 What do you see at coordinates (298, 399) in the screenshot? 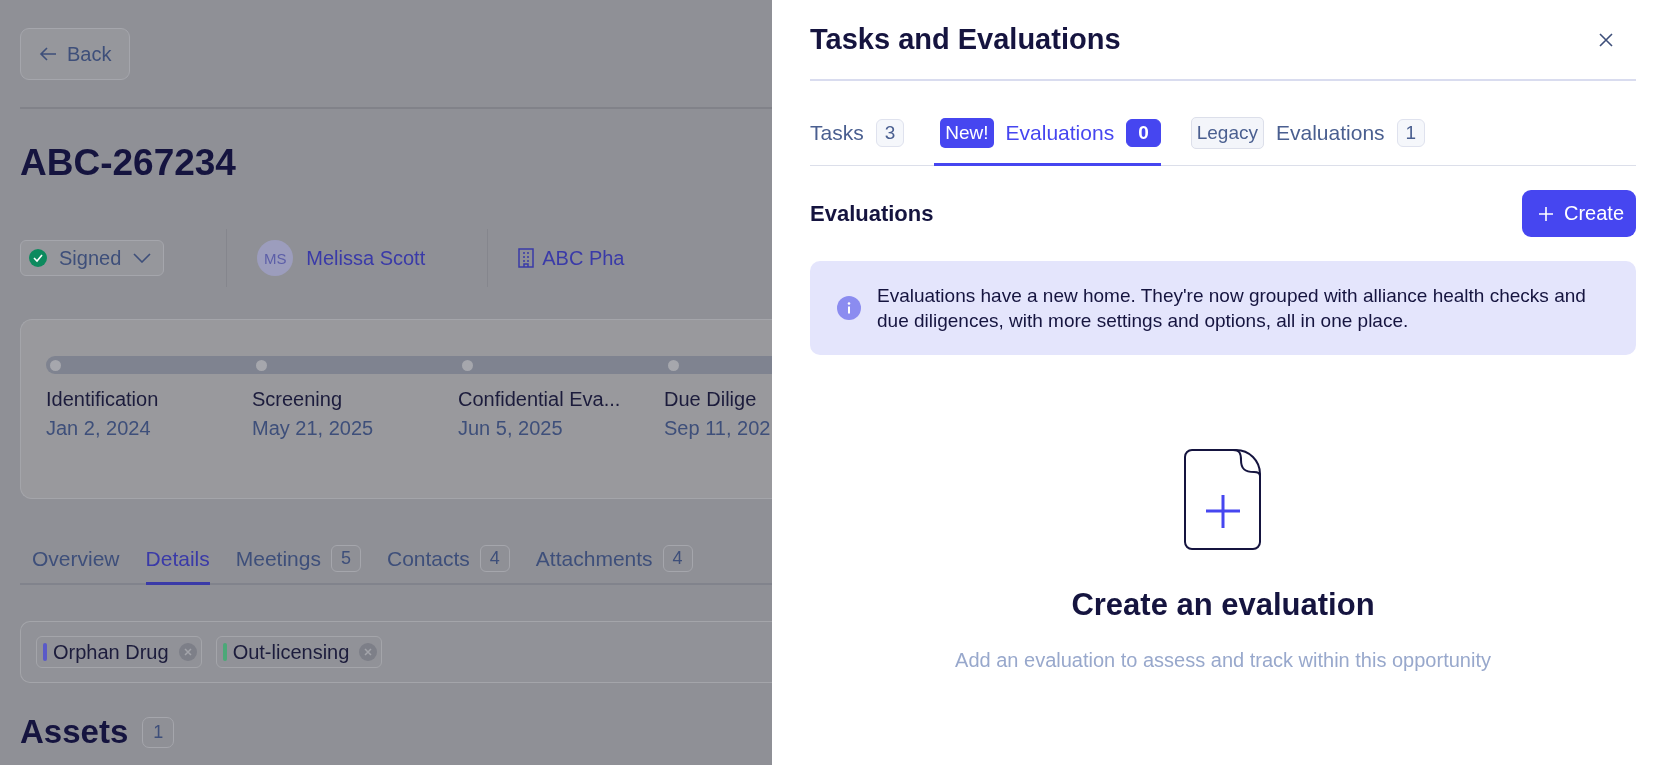
I see `stage-name: Screening` at bounding box center [298, 399].